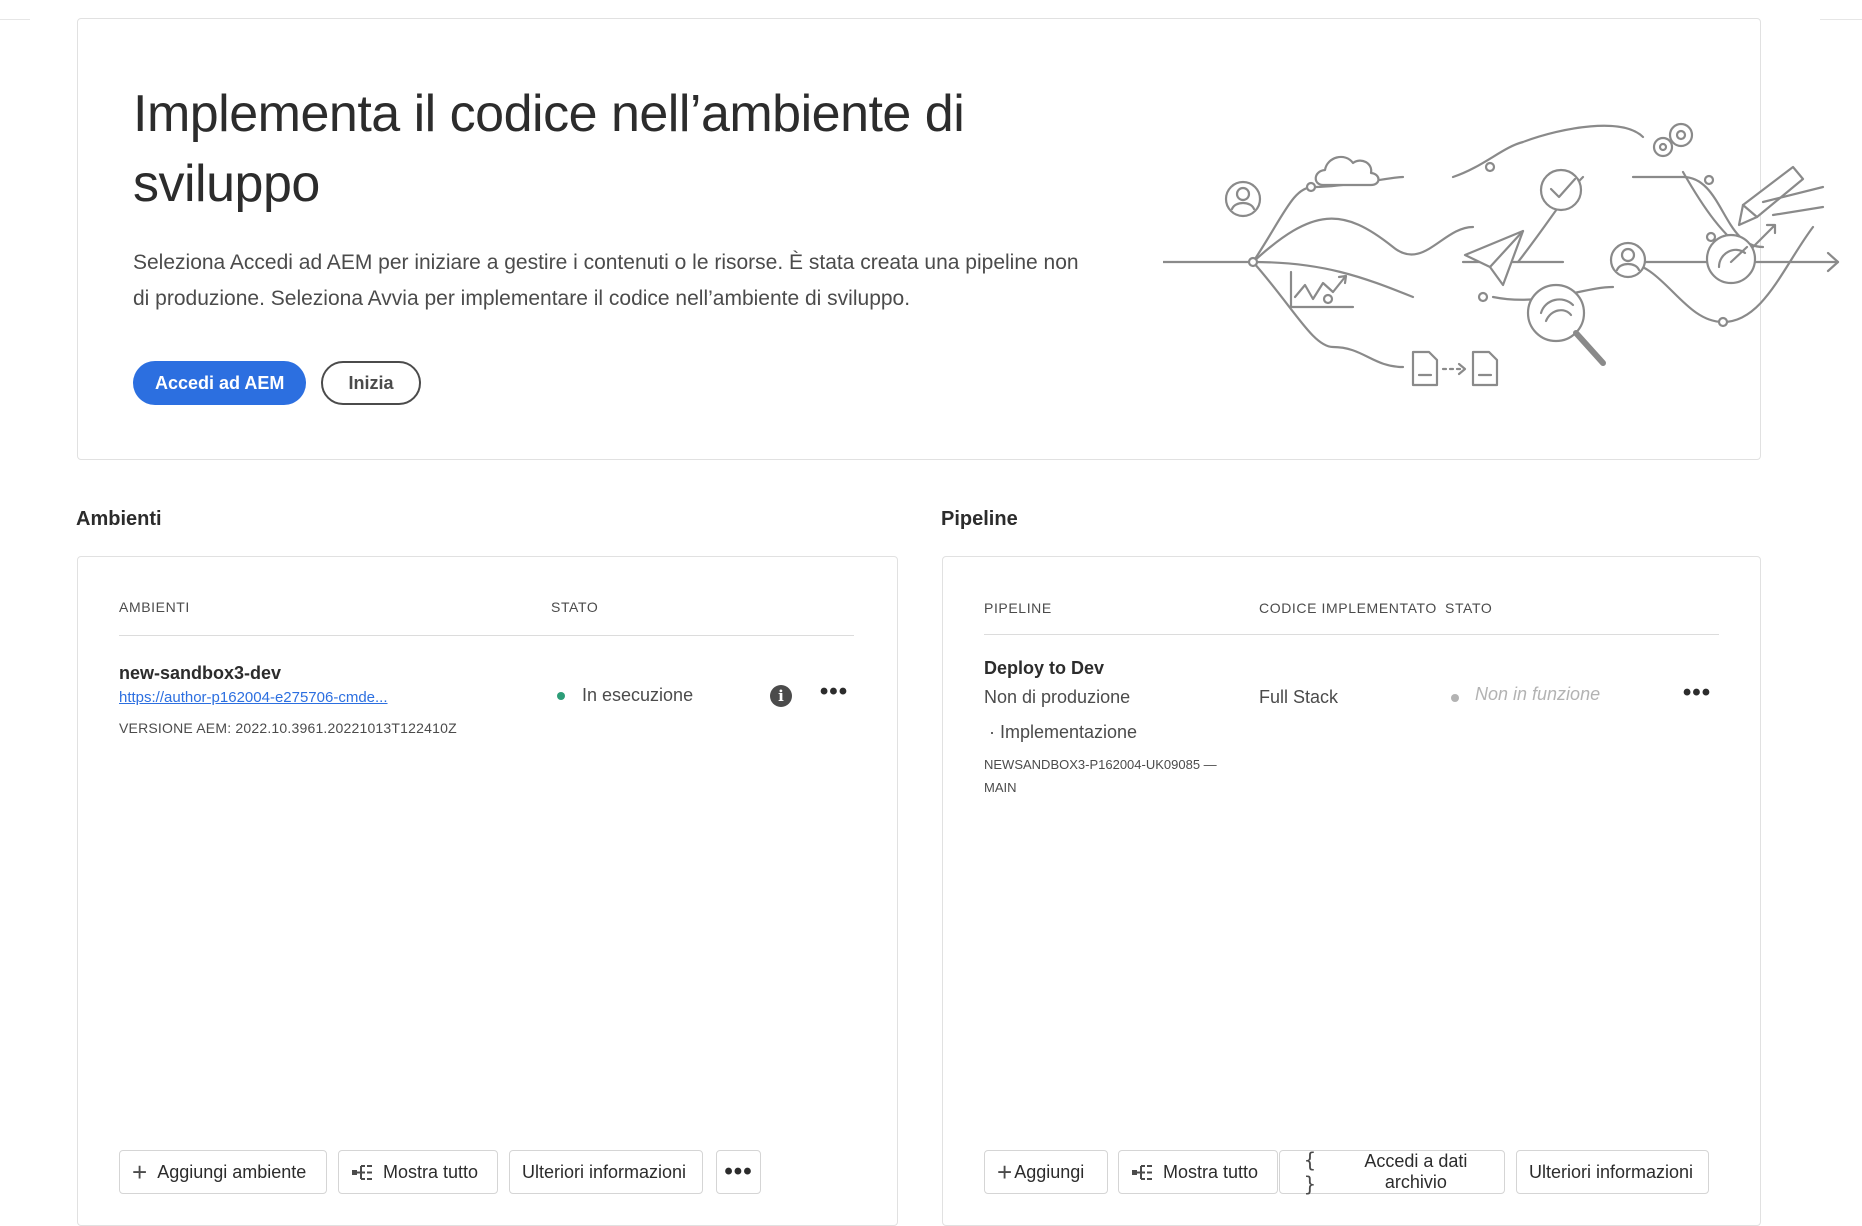 This screenshot has width=1862, height=1226. Describe the element at coordinates (1348, 608) in the screenshot. I see `col-header-deployed-code: CODICE IMPLEMENTATO` at that location.